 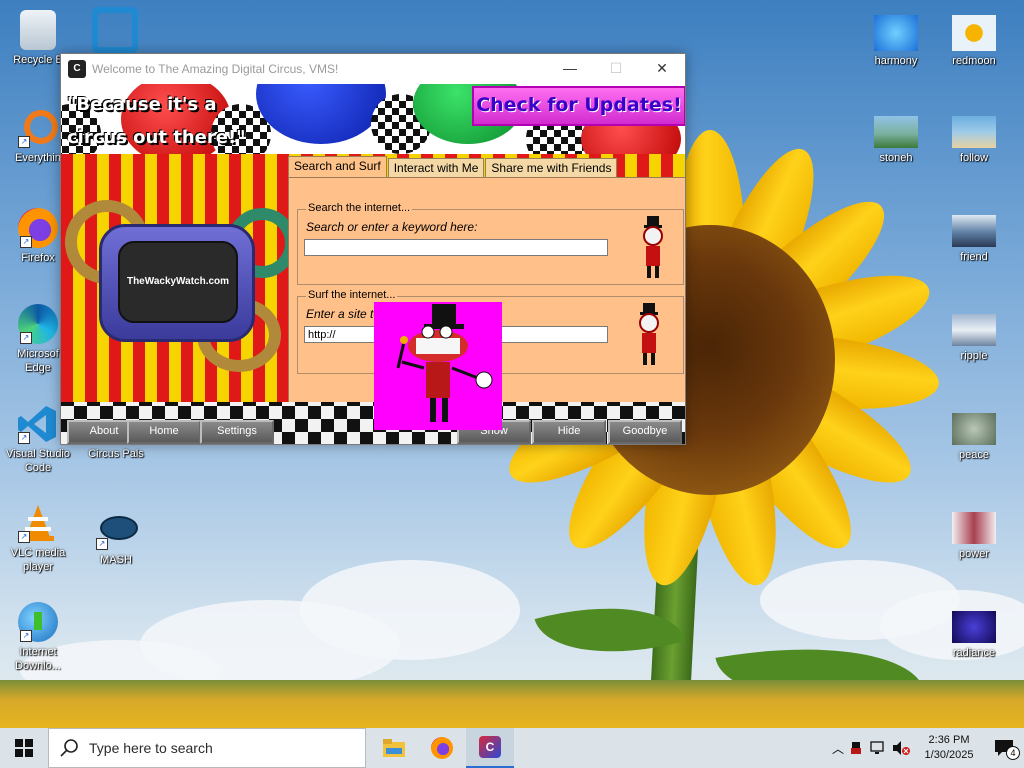 What do you see at coordinates (38, 523) in the screenshot?
I see `vlc-icon: ↗` at bounding box center [38, 523].